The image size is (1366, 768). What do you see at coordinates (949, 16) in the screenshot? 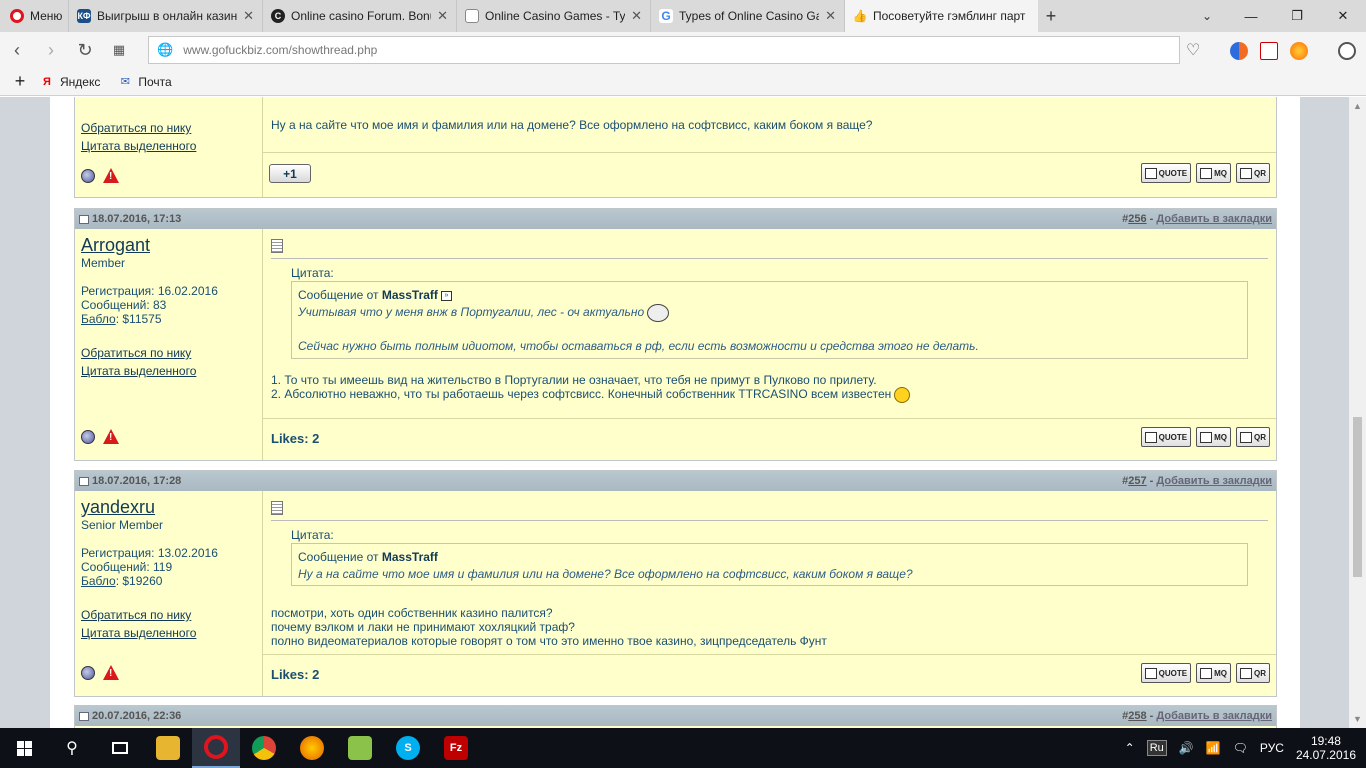
I see `tab-title: Посоветуйте гэмблинг парт` at bounding box center [949, 16].